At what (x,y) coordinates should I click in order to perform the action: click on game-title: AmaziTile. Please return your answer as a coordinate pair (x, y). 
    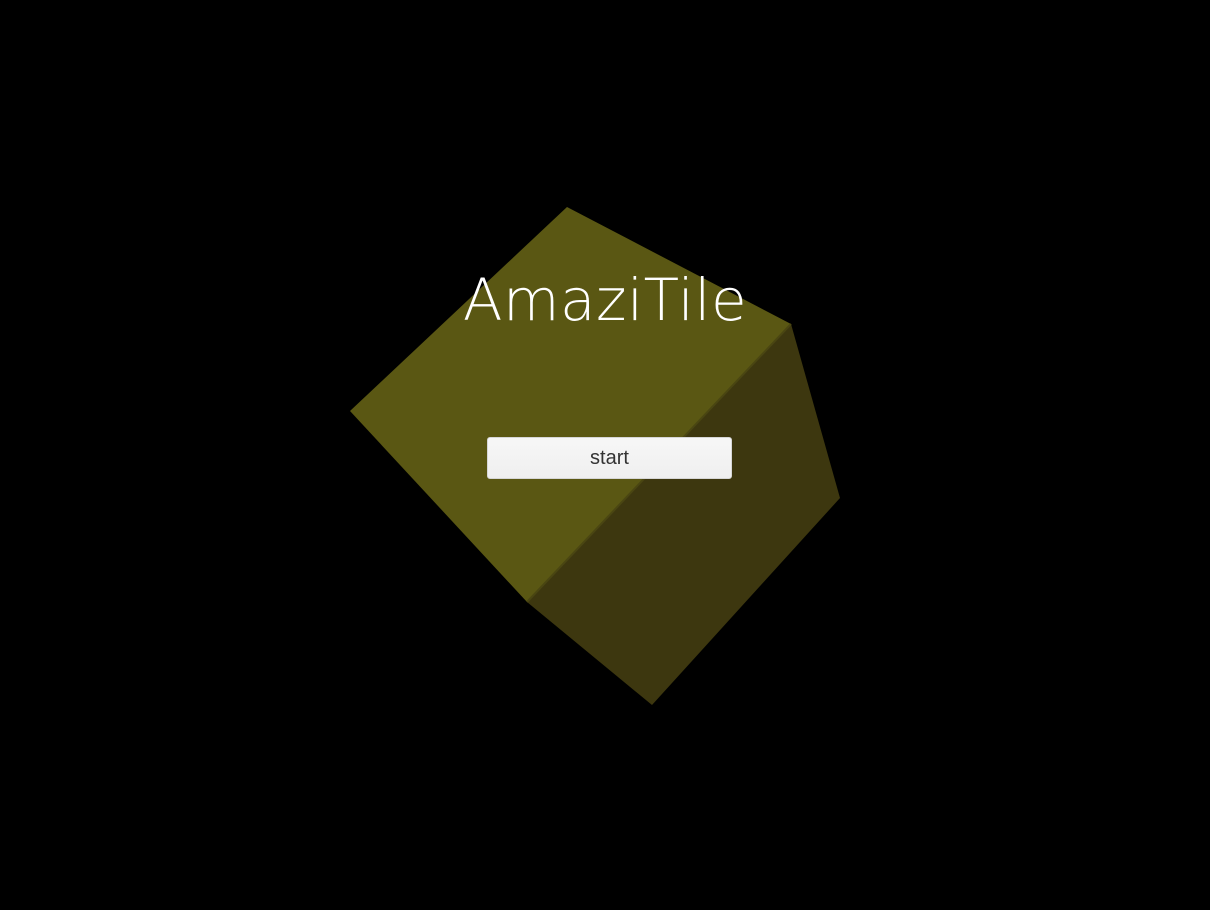
    Looking at the image, I should click on (605, 300).